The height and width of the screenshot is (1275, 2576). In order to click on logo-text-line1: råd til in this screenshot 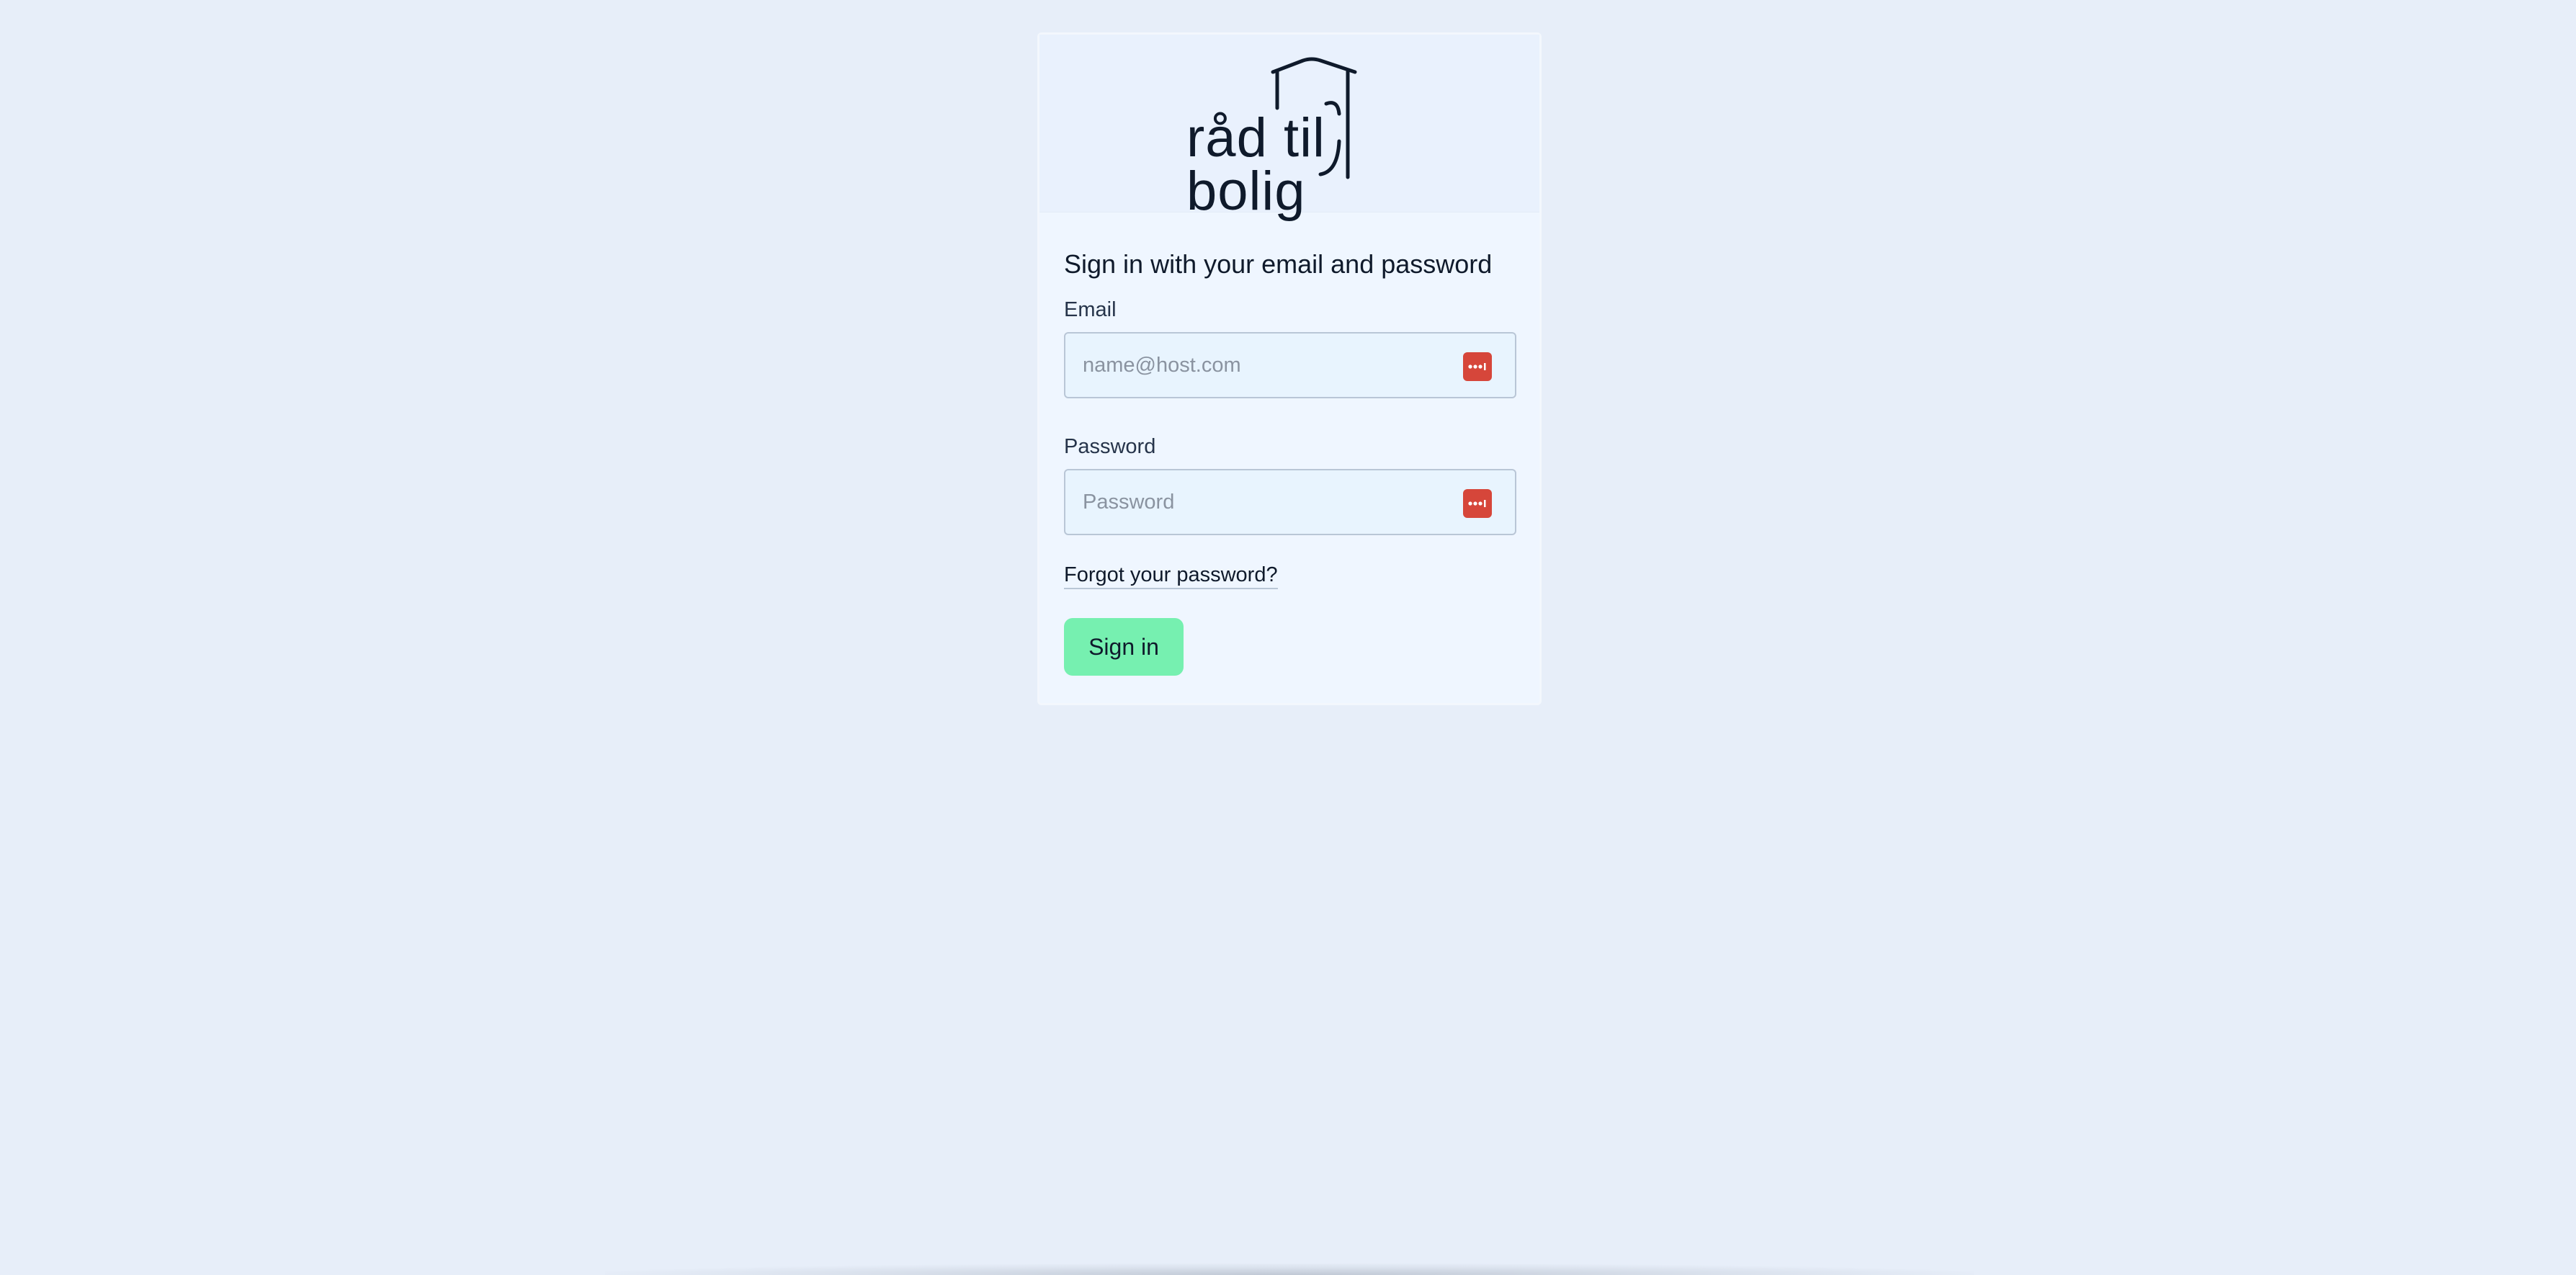, I will do `click(1255, 138)`.